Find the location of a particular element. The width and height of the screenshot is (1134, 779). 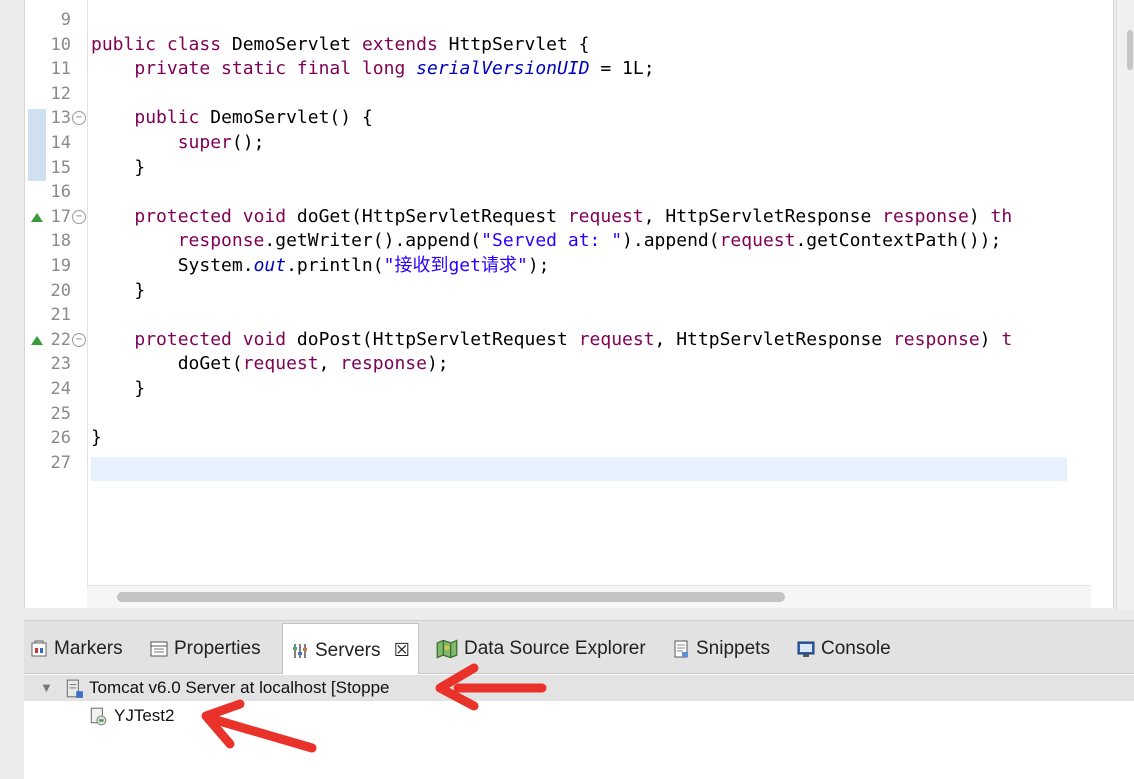

tab-console: Console is located at coordinates (844, 649).